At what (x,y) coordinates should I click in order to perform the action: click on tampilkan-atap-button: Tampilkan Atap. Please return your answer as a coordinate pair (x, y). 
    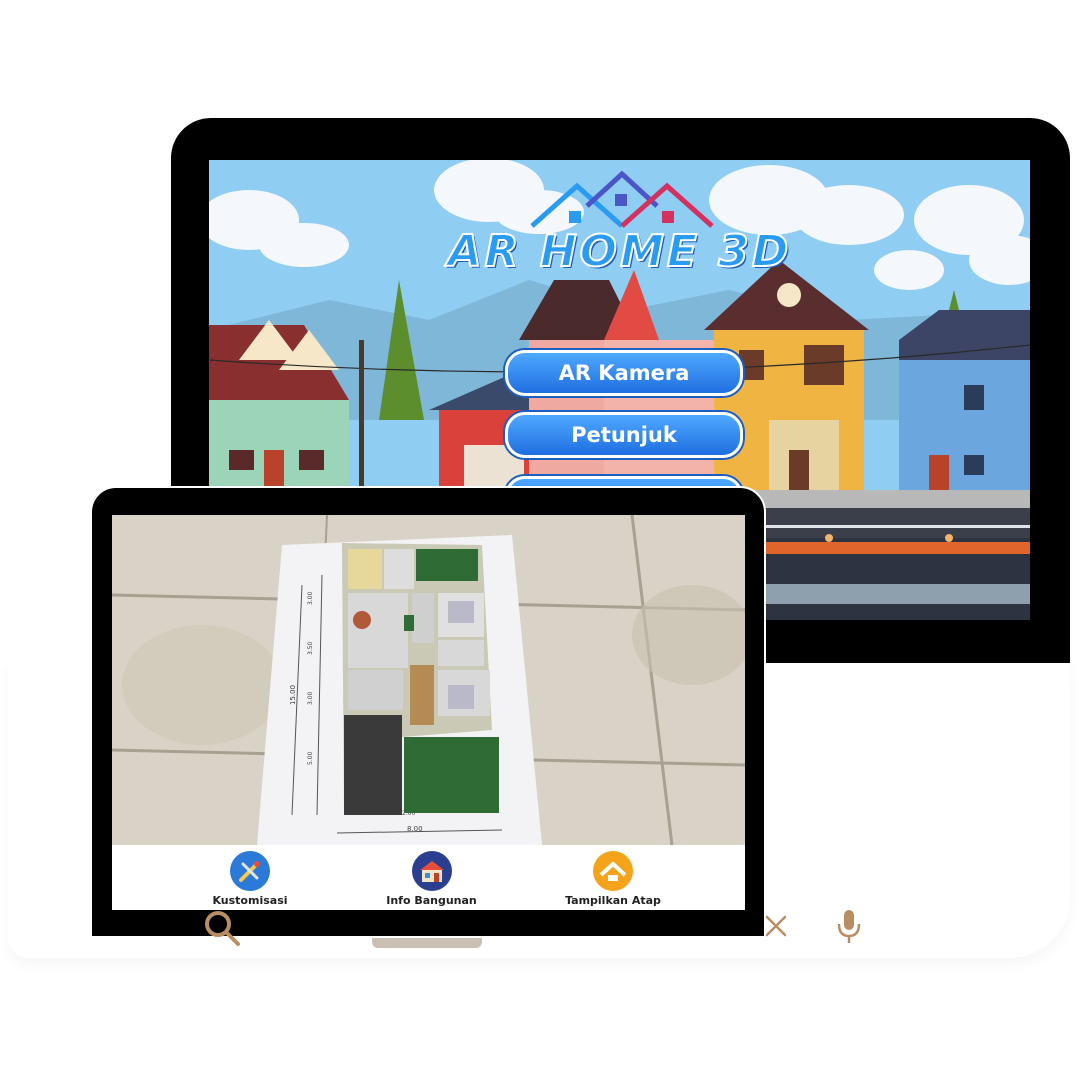
    Looking at the image, I should click on (613, 877).